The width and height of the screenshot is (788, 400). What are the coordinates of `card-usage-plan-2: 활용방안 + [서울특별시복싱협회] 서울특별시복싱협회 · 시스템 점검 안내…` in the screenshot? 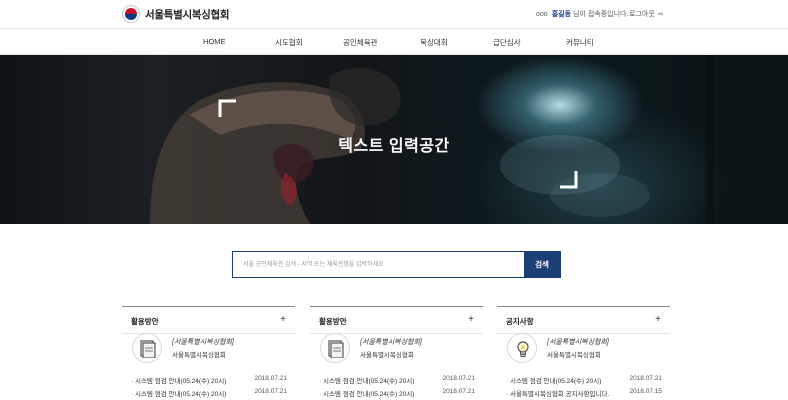 It's located at (396, 353).